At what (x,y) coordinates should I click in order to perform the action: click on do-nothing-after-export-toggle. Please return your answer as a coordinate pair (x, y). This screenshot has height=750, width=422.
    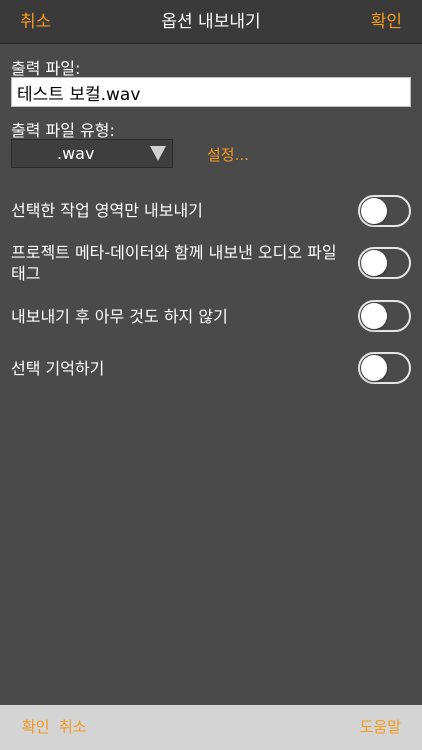
    Looking at the image, I should click on (384, 316).